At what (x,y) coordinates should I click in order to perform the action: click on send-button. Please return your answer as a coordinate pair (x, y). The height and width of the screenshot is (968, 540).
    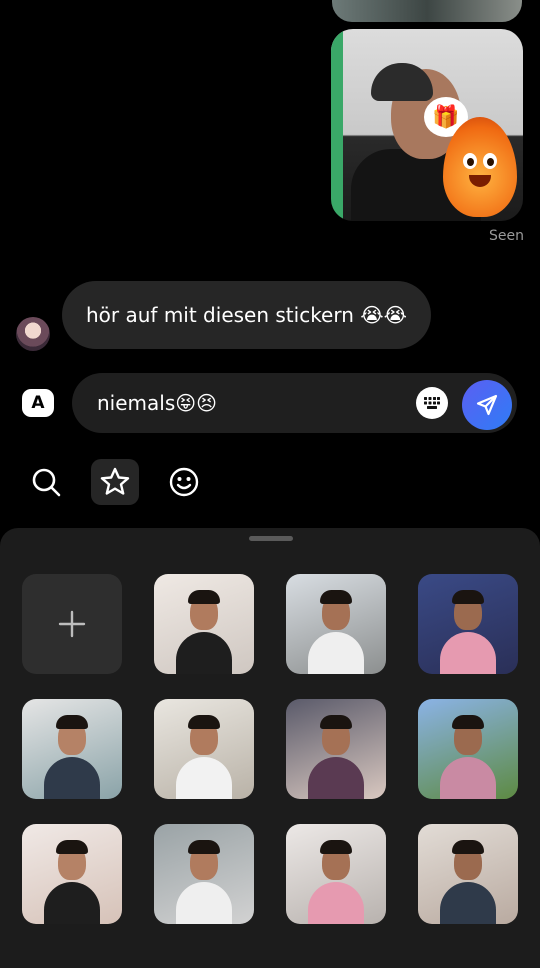
    Looking at the image, I should click on (487, 405).